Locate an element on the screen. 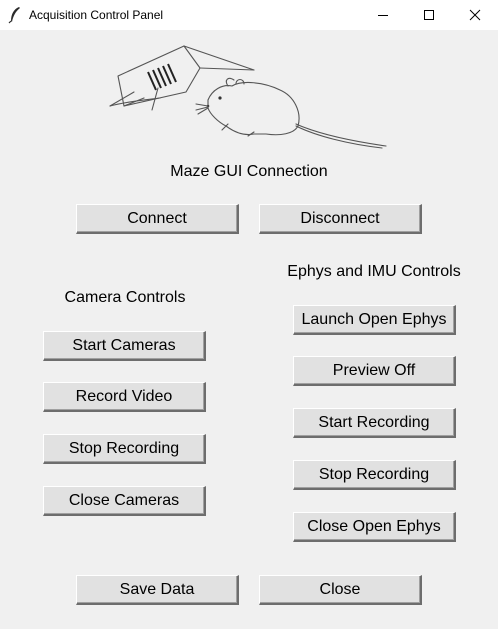  start-cameras-button: Start Cameras is located at coordinates (124, 346).